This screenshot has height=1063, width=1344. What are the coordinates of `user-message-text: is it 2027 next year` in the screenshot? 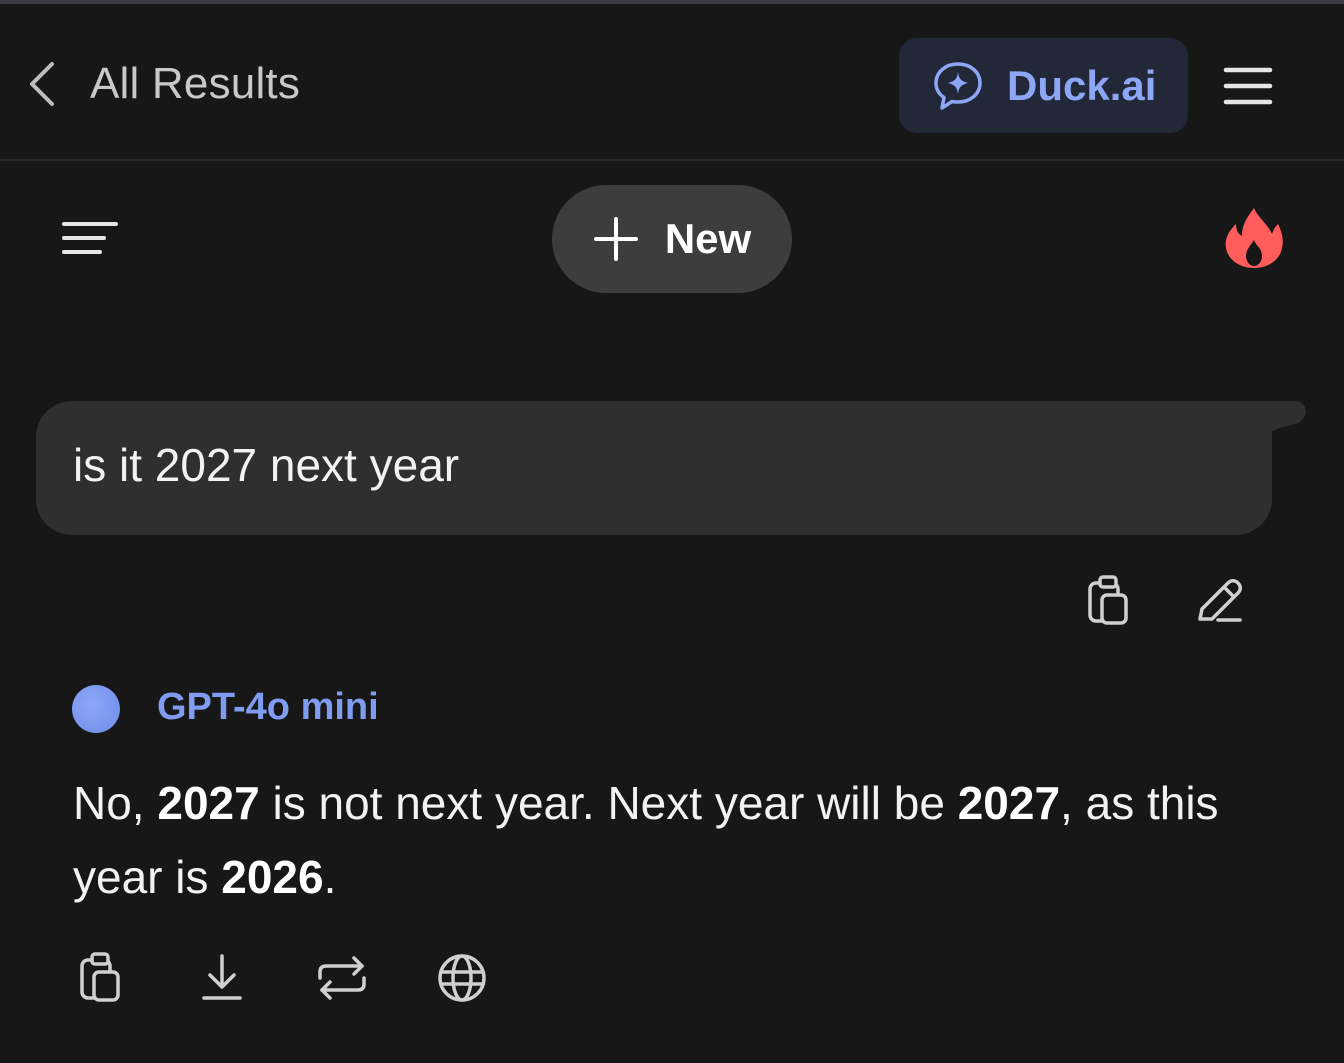 It's located at (266, 465).